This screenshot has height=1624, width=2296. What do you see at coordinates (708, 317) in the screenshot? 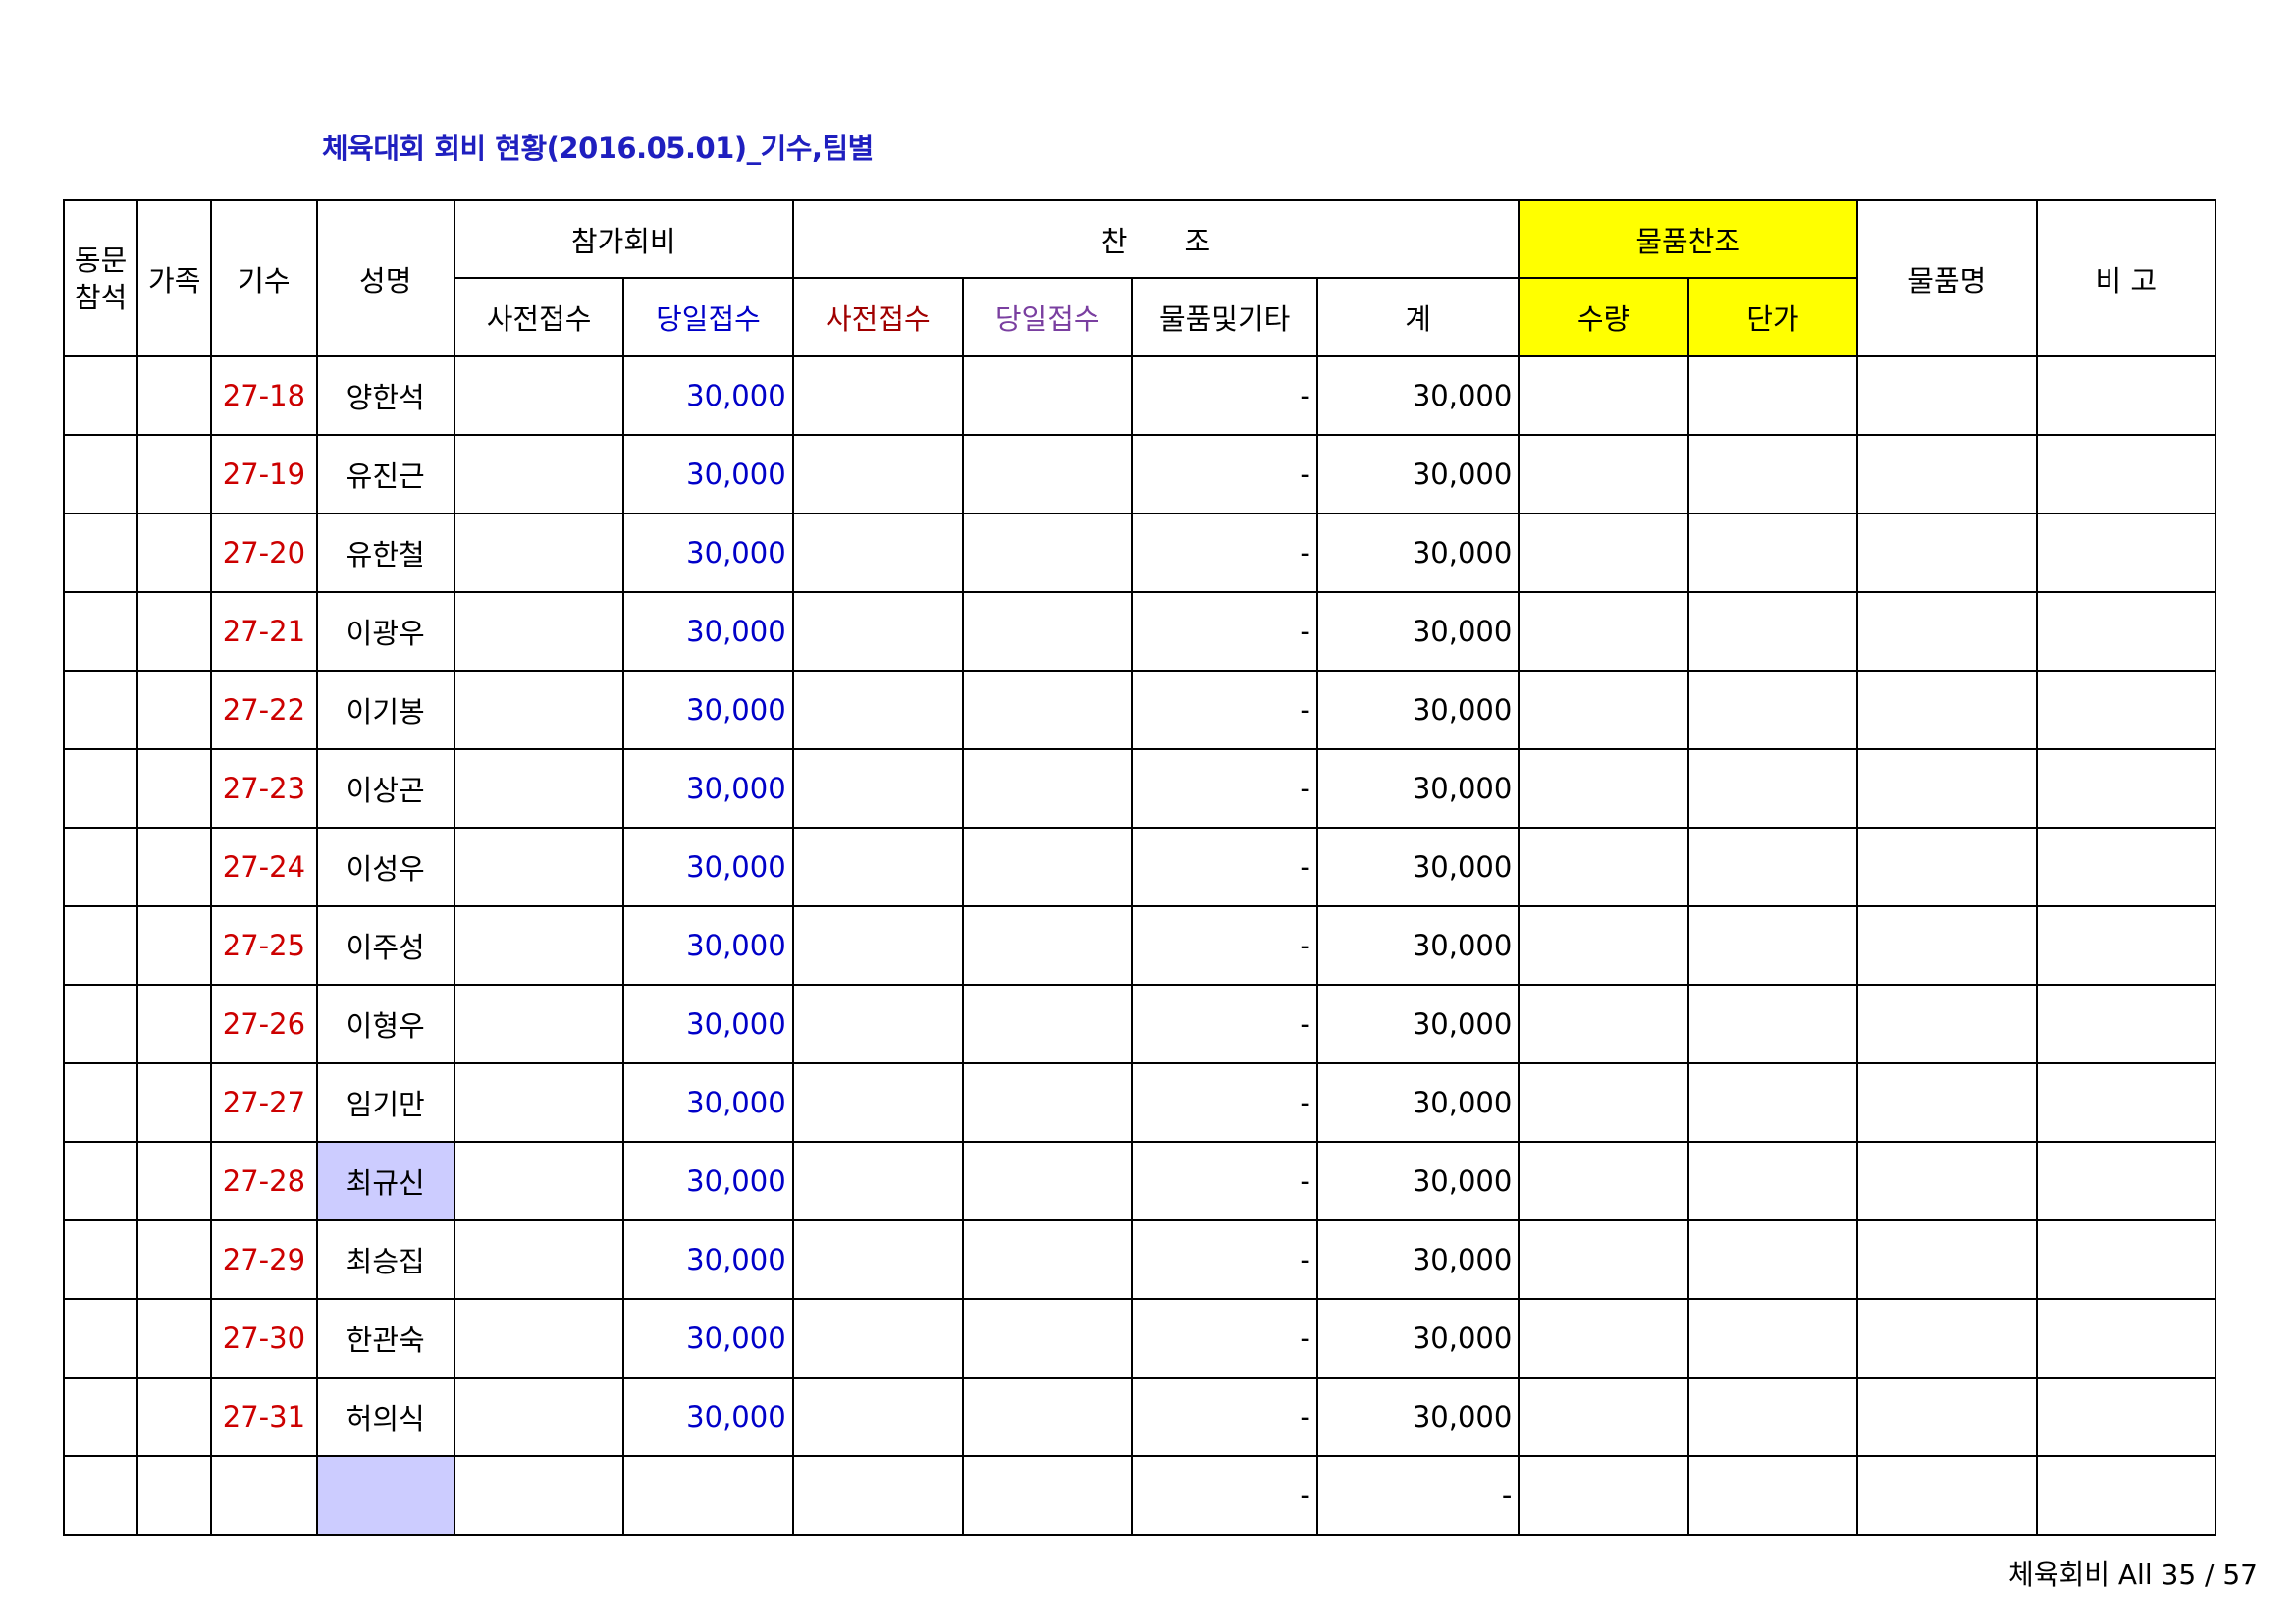
I see `header-fee-day: 당일접수` at bounding box center [708, 317].